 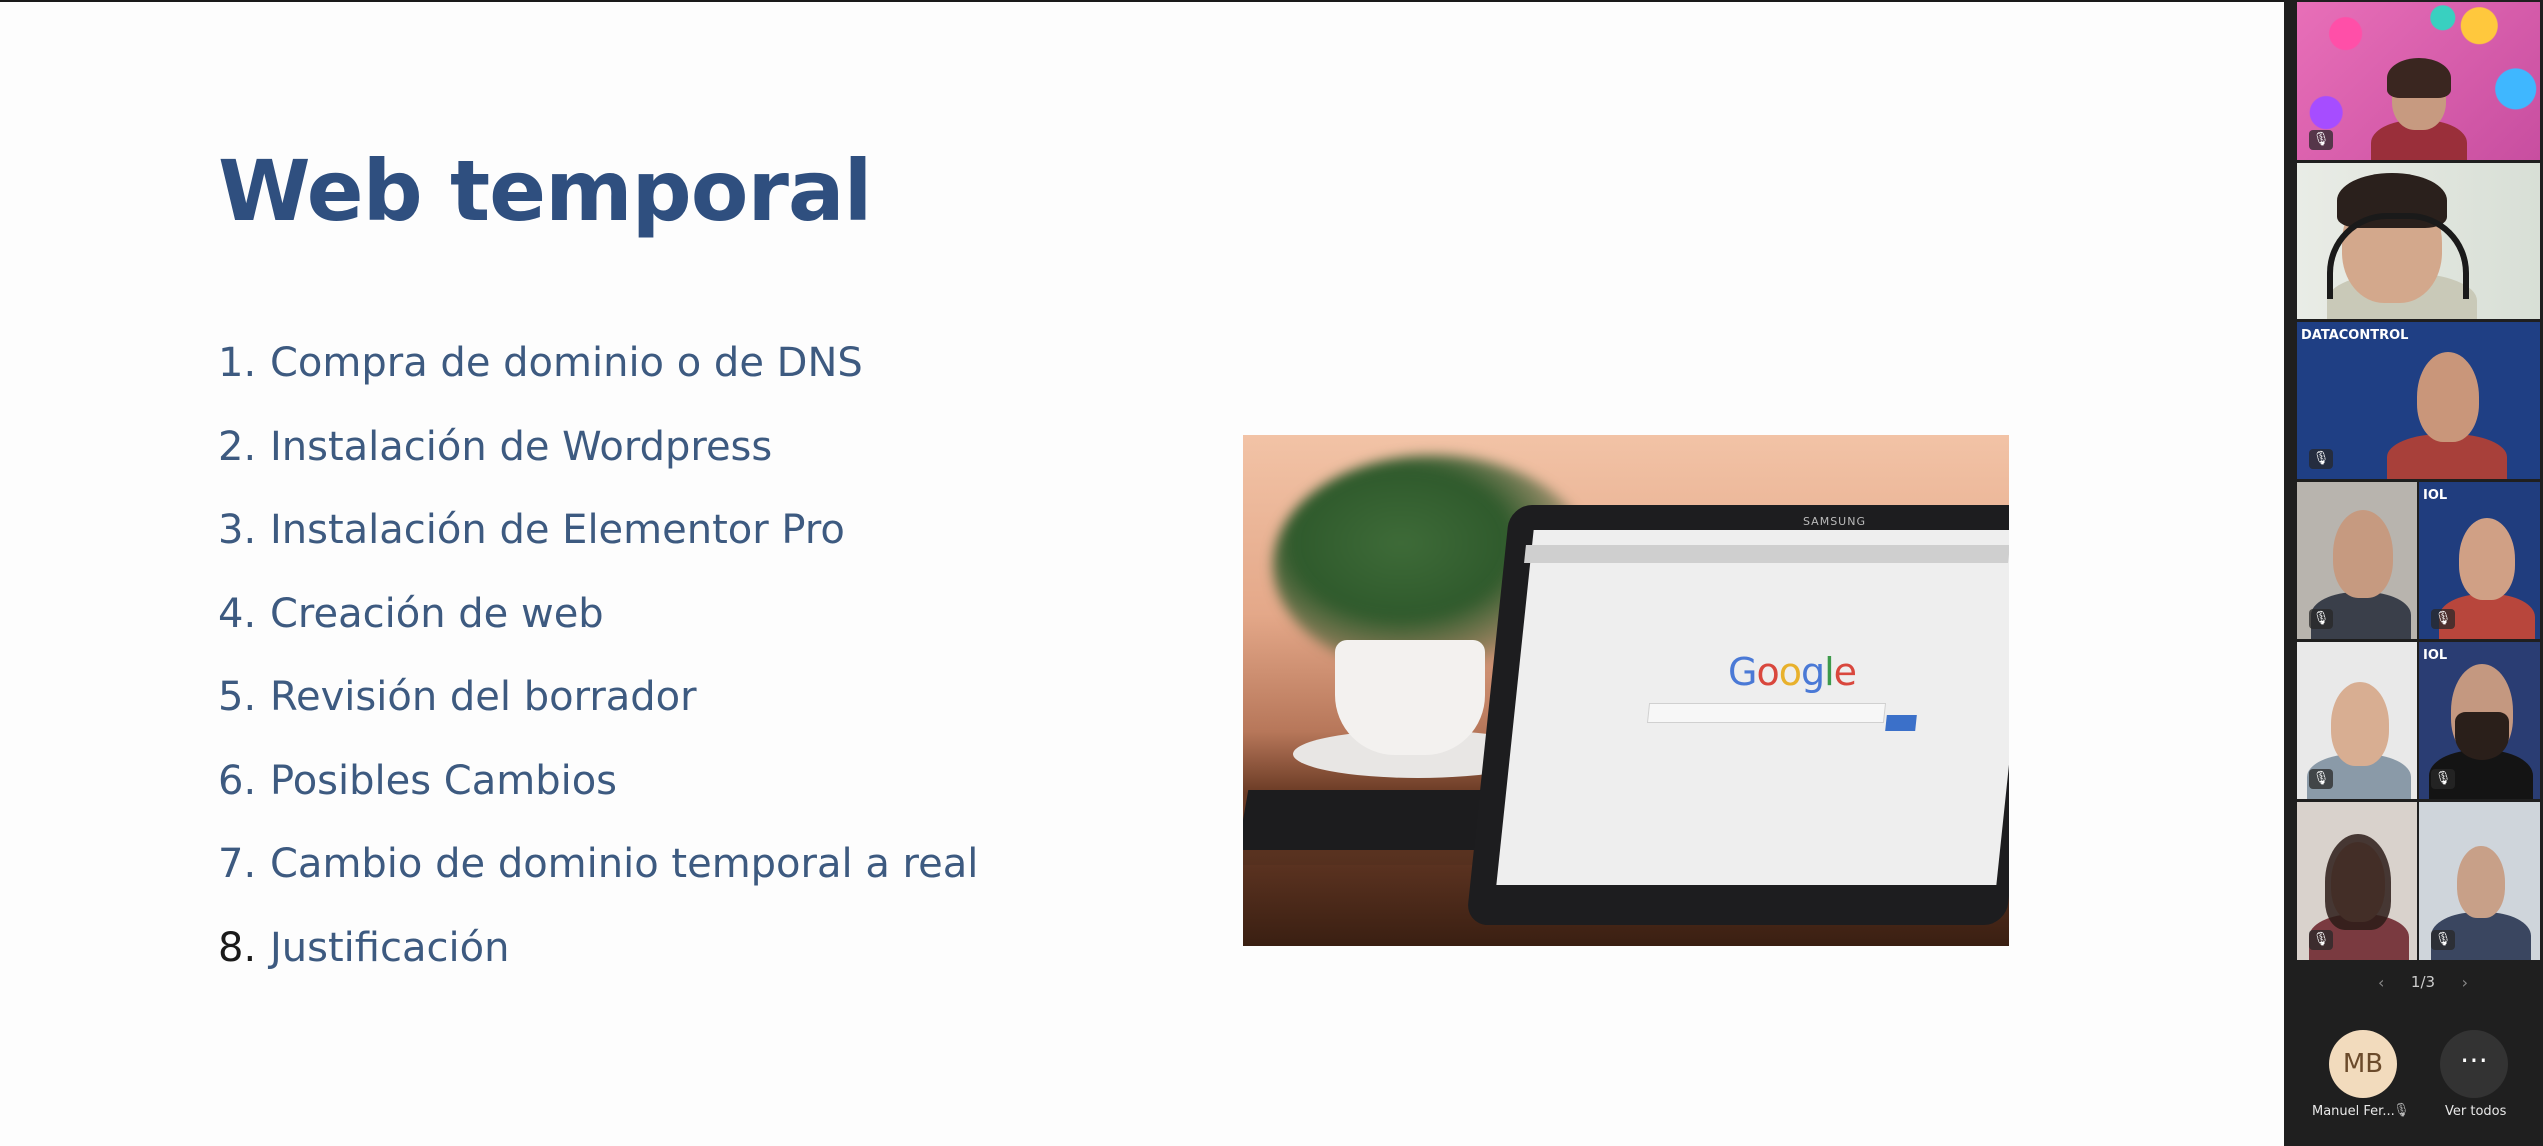 I want to click on chevron-right-icon: ›, so click(x=2465, y=982).